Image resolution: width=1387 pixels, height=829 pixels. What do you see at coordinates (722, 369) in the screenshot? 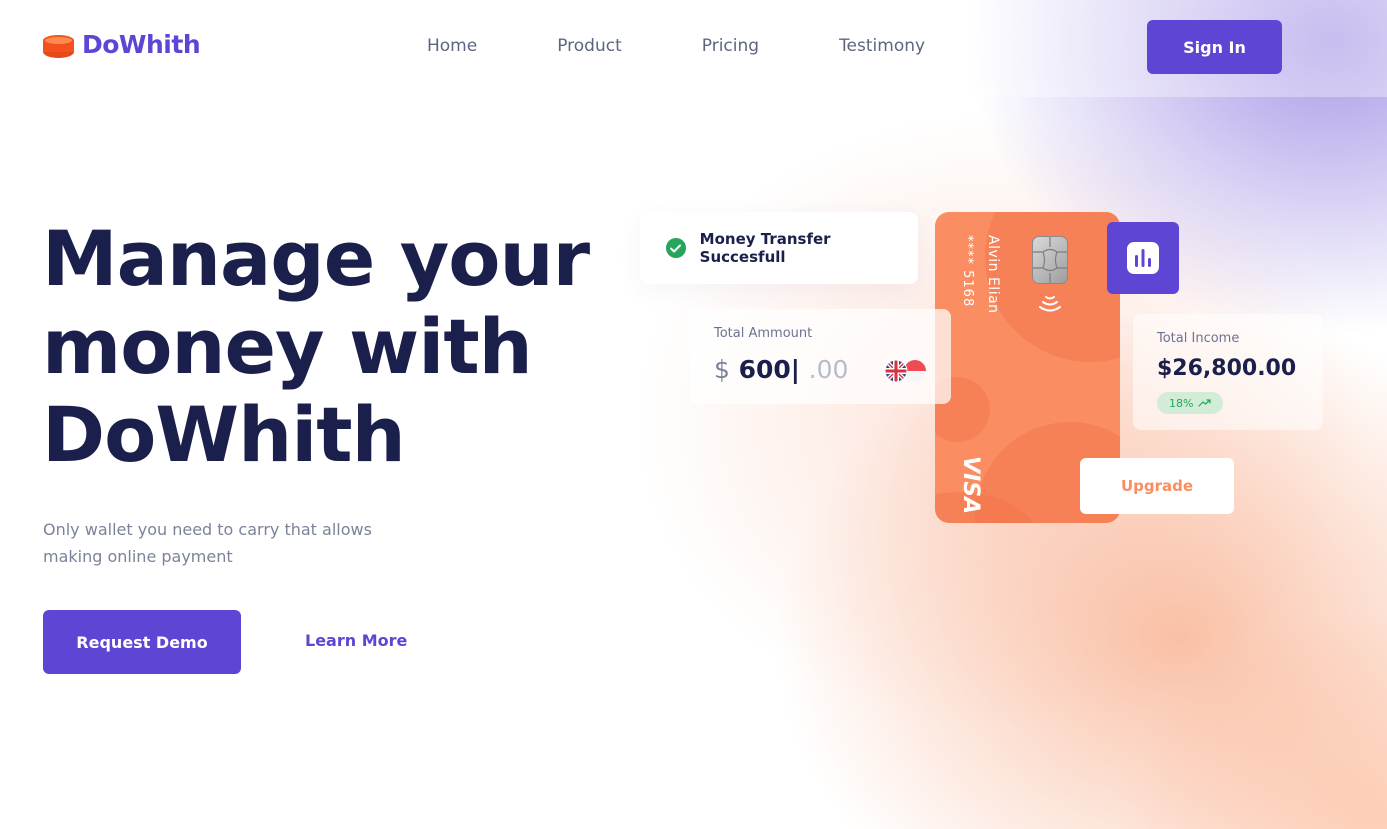
I see `currency-symbol: $` at bounding box center [722, 369].